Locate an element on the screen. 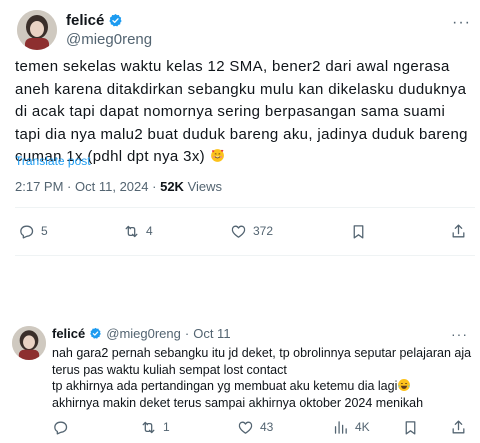  like-count: 372 is located at coordinates (263, 231).